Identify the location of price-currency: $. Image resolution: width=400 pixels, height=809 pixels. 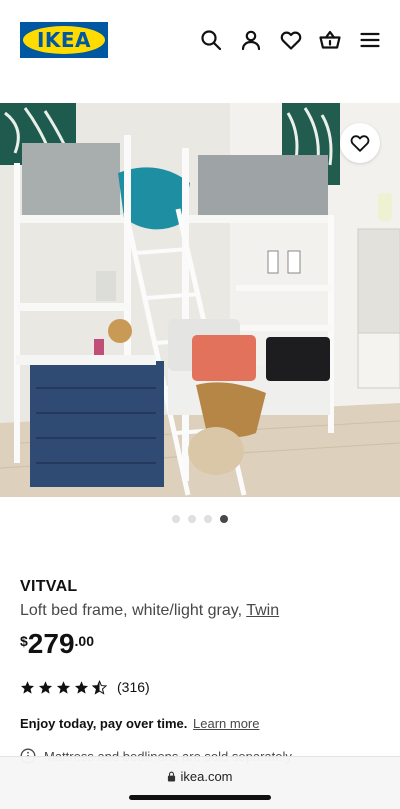
(24, 641).